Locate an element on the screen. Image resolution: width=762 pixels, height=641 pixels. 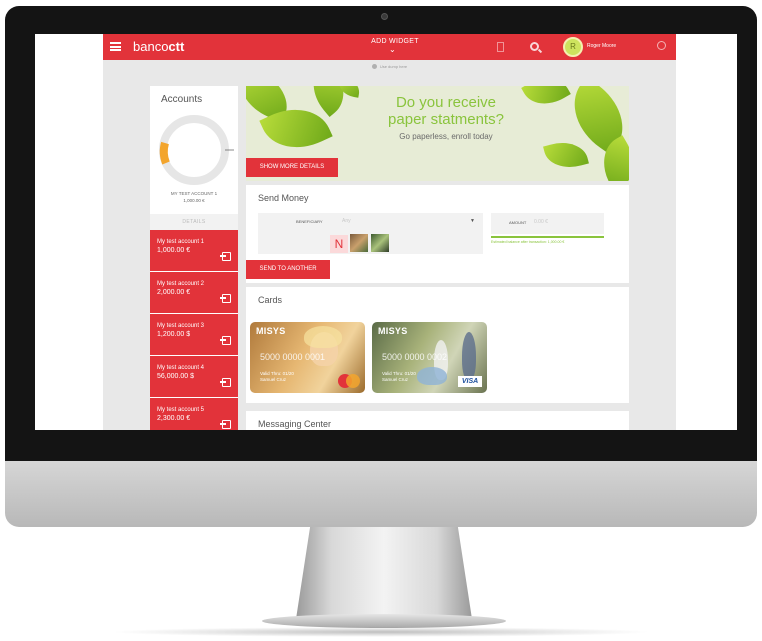
beneficiary-select: Any is located at coordinates (346, 221).